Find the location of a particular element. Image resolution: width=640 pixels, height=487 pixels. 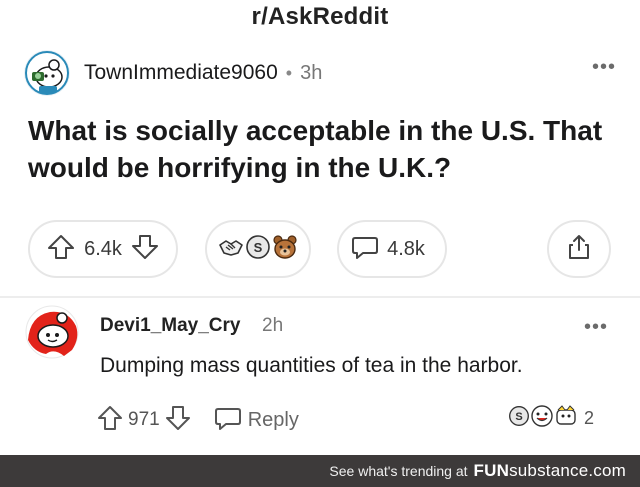

comment-award-count: 2 is located at coordinates (589, 417).